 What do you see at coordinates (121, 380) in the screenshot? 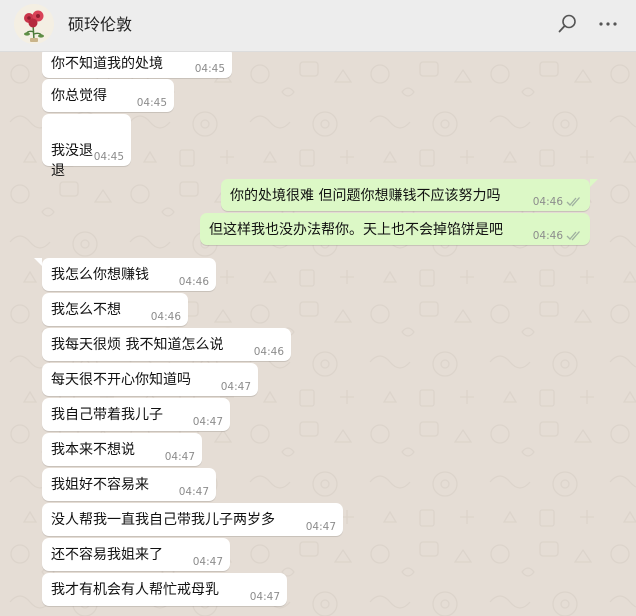
I see `message-text: 每天很不开心你知道吗` at bounding box center [121, 380].